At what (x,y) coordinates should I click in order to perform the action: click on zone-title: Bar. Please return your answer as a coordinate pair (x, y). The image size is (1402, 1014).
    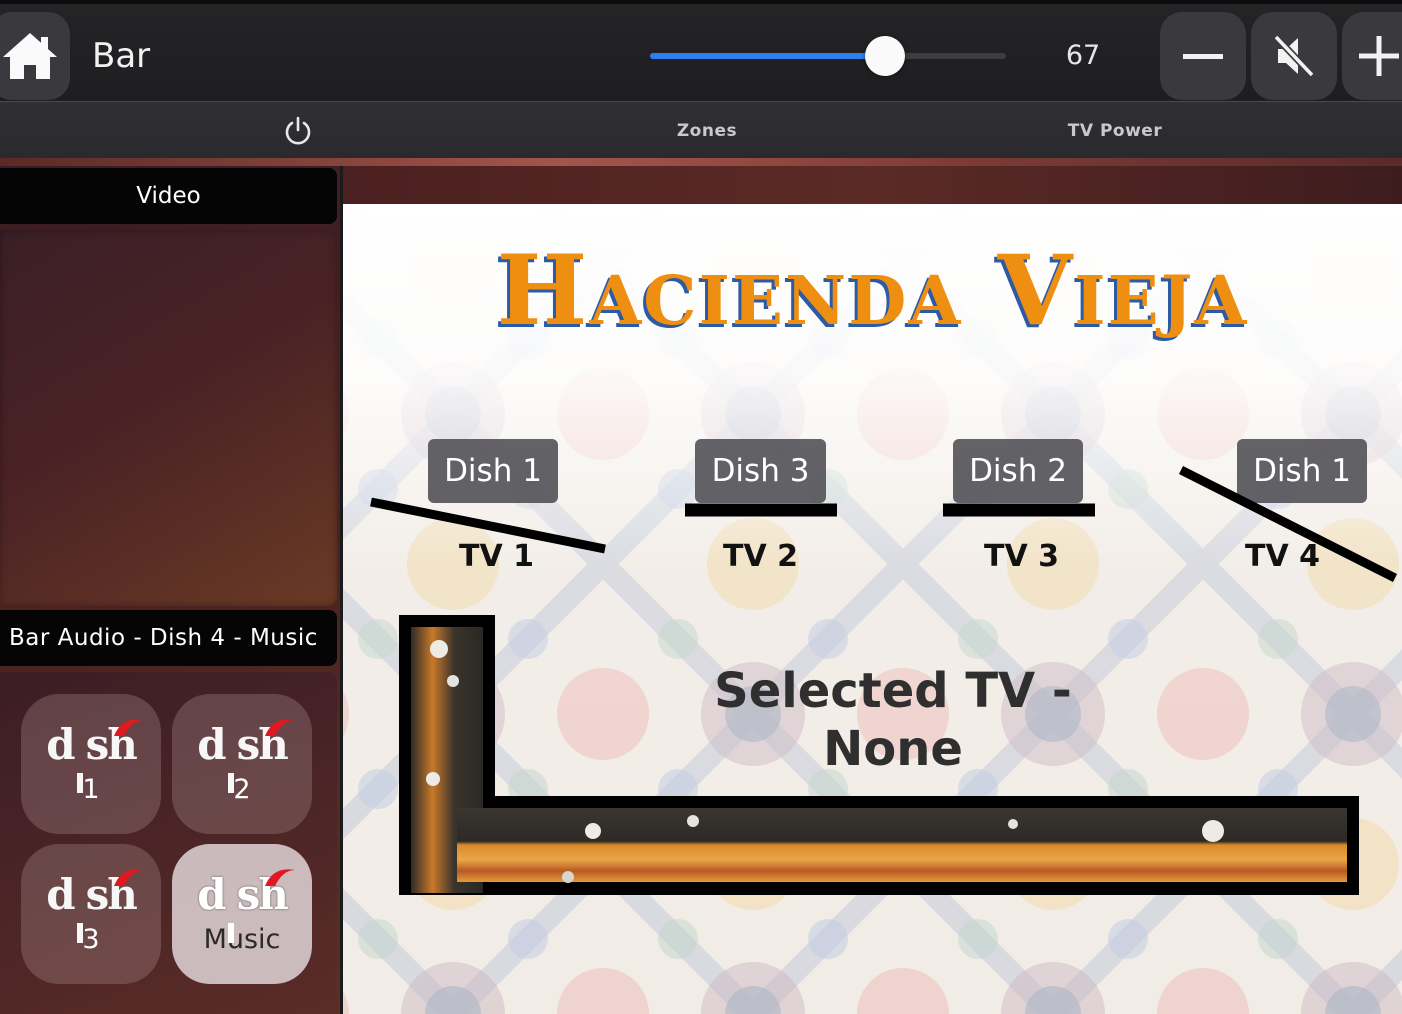
    Looking at the image, I should click on (121, 56).